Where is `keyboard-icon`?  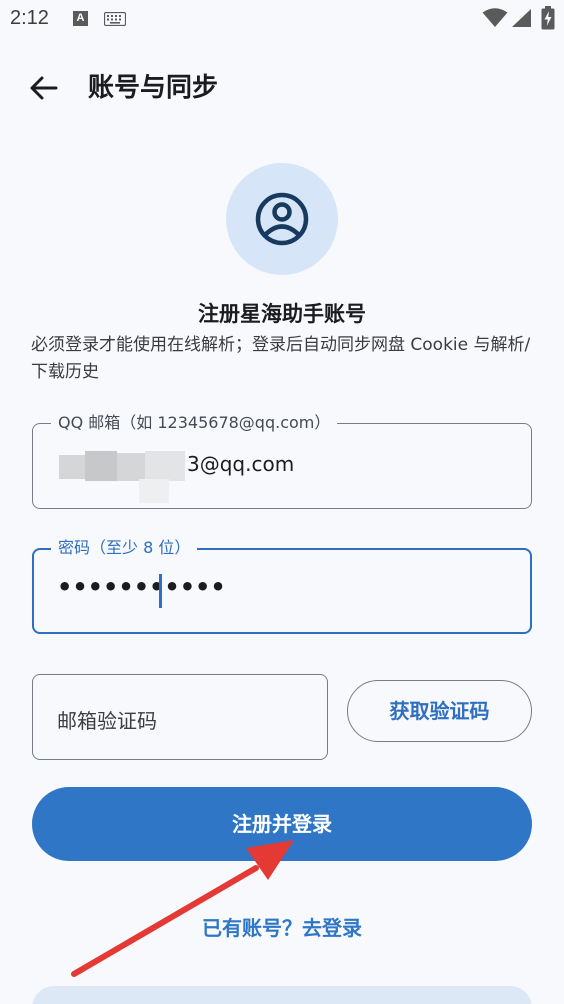
keyboard-icon is located at coordinates (115, 19).